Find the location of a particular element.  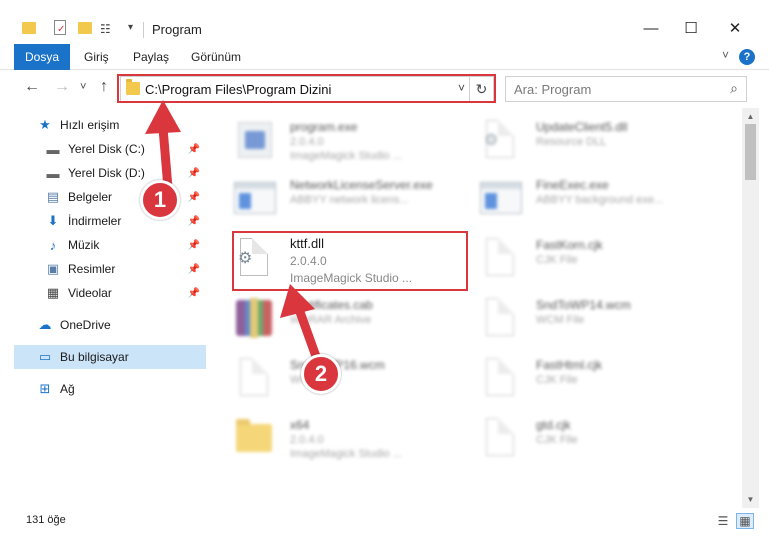

sidebar-item-downloads: ⬇ İndirmeler 📌 is located at coordinates (110, 221).